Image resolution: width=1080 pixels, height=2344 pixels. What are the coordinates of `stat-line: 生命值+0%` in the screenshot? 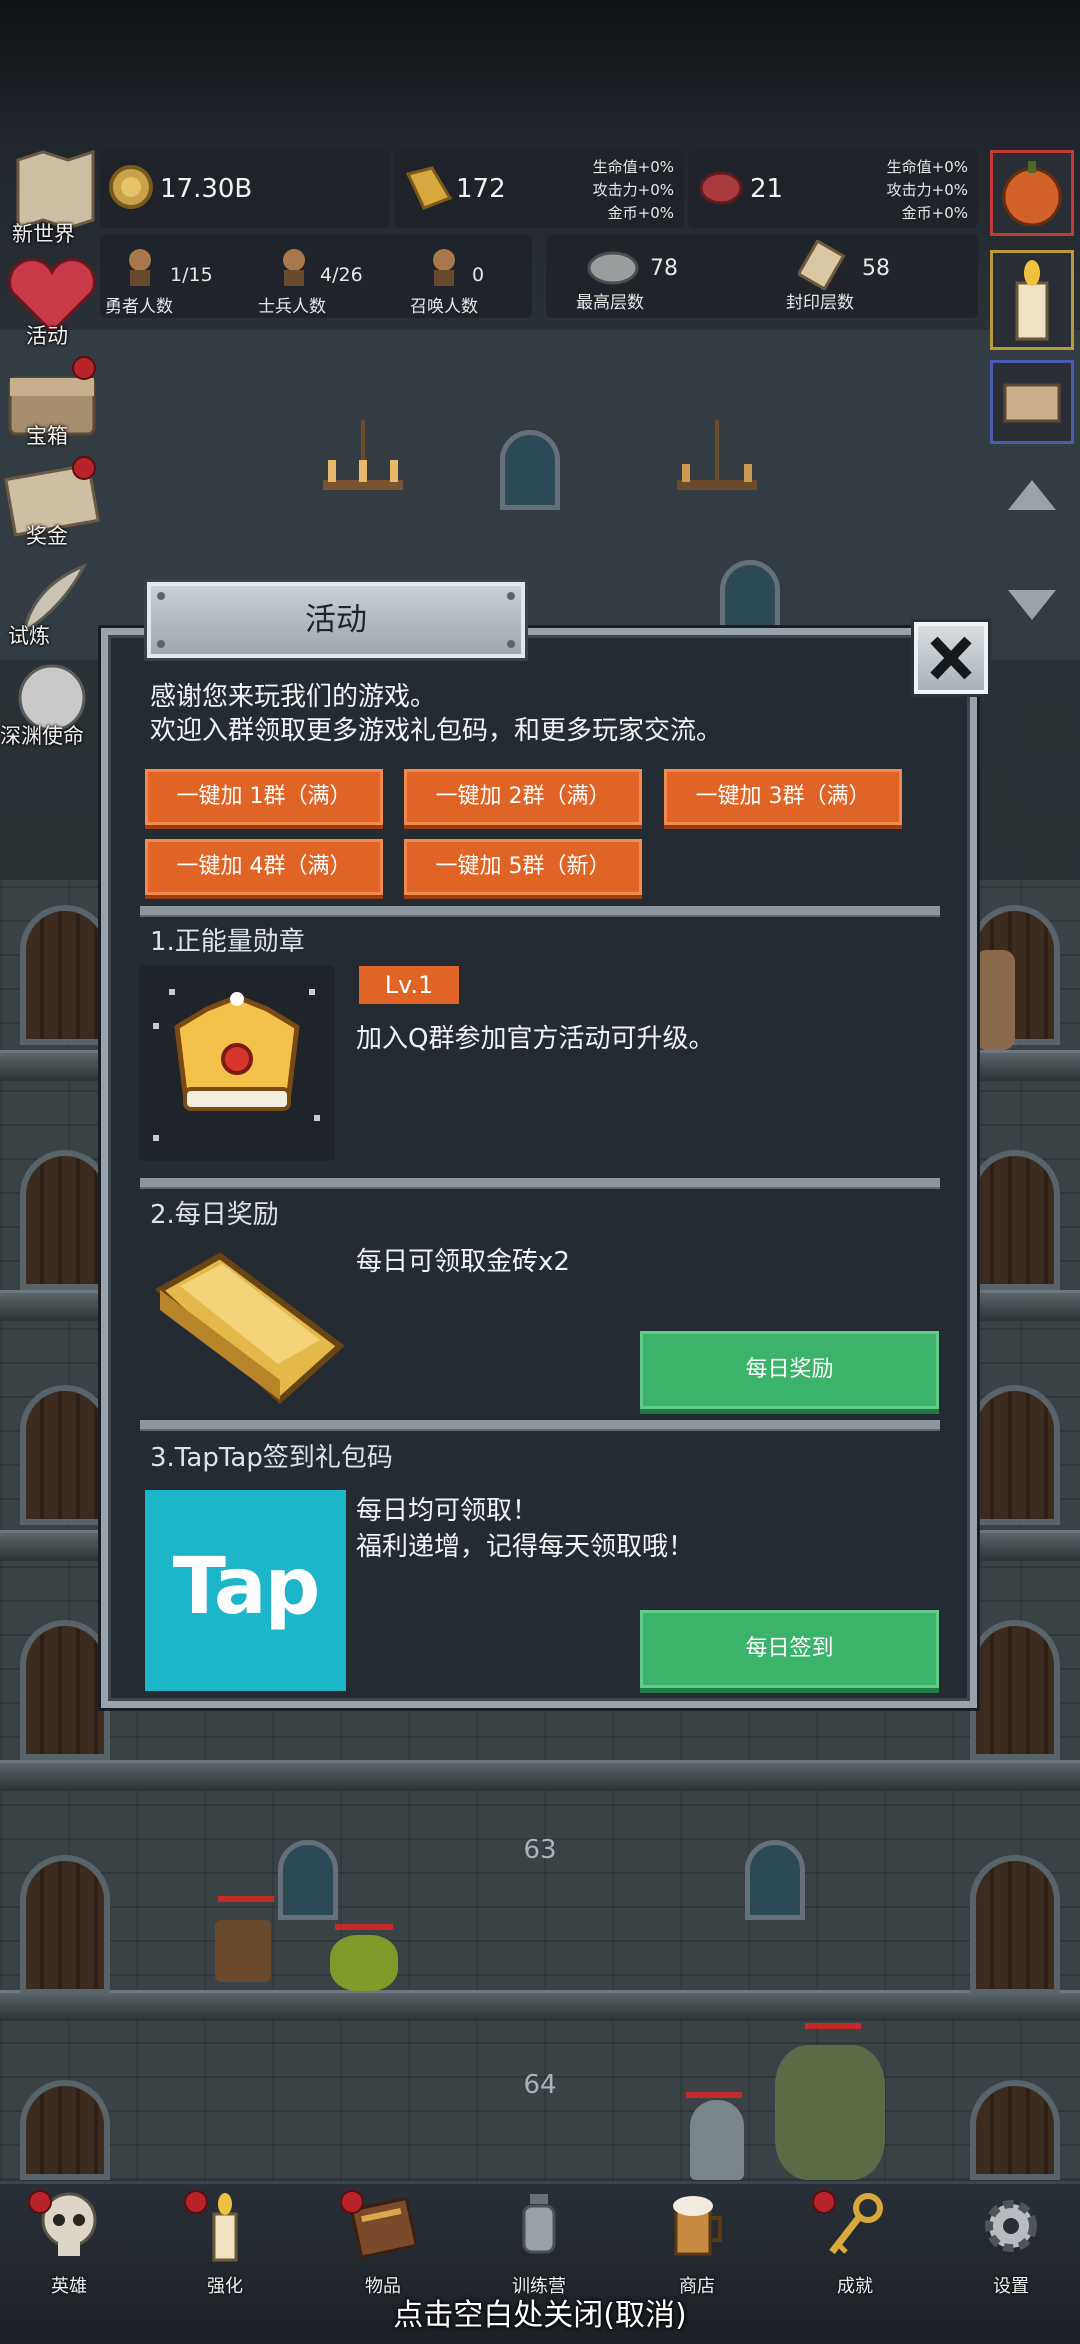 It's located at (927, 167).